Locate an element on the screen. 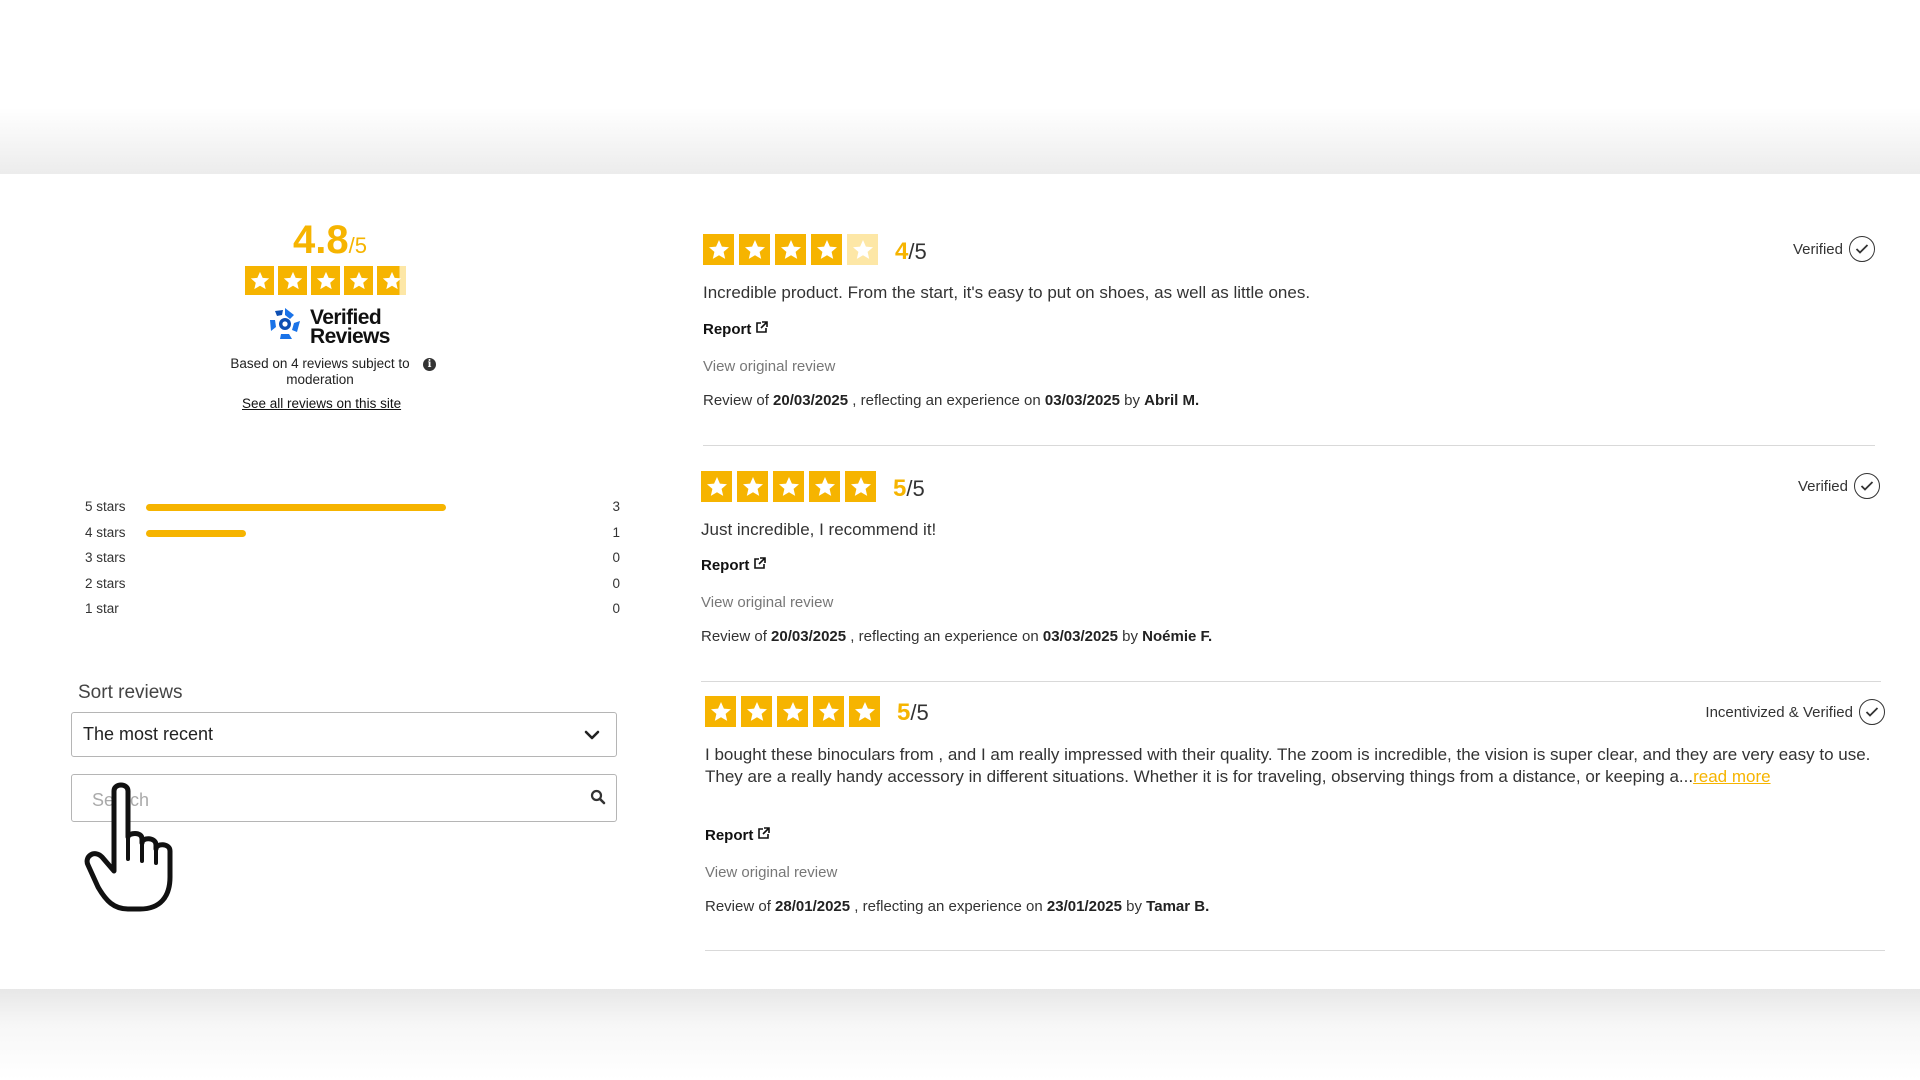 Image resolution: width=1920 pixels, height=1080 pixels. review-author: Tamar B. is located at coordinates (1178, 906).